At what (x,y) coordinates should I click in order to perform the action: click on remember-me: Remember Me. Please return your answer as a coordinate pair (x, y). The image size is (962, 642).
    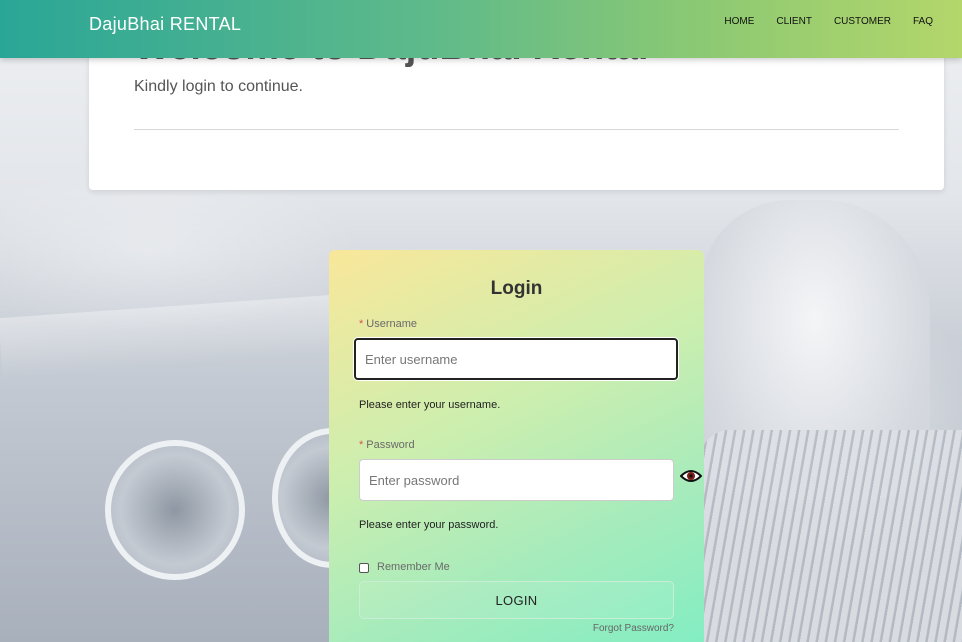
    Looking at the image, I should click on (404, 566).